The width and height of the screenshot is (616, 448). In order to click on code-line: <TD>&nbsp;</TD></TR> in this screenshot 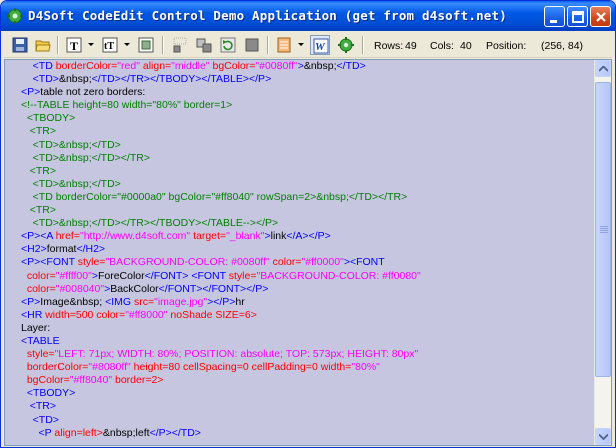, I will do `click(308, 158)`.